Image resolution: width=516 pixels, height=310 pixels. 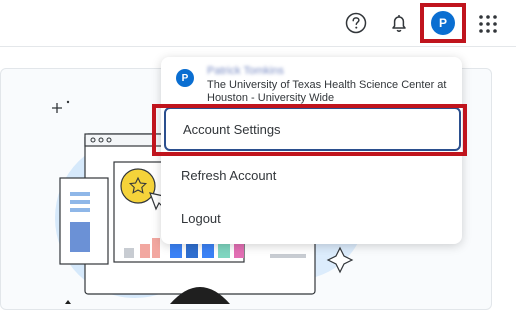 I want to click on bell-icon, so click(x=399, y=23).